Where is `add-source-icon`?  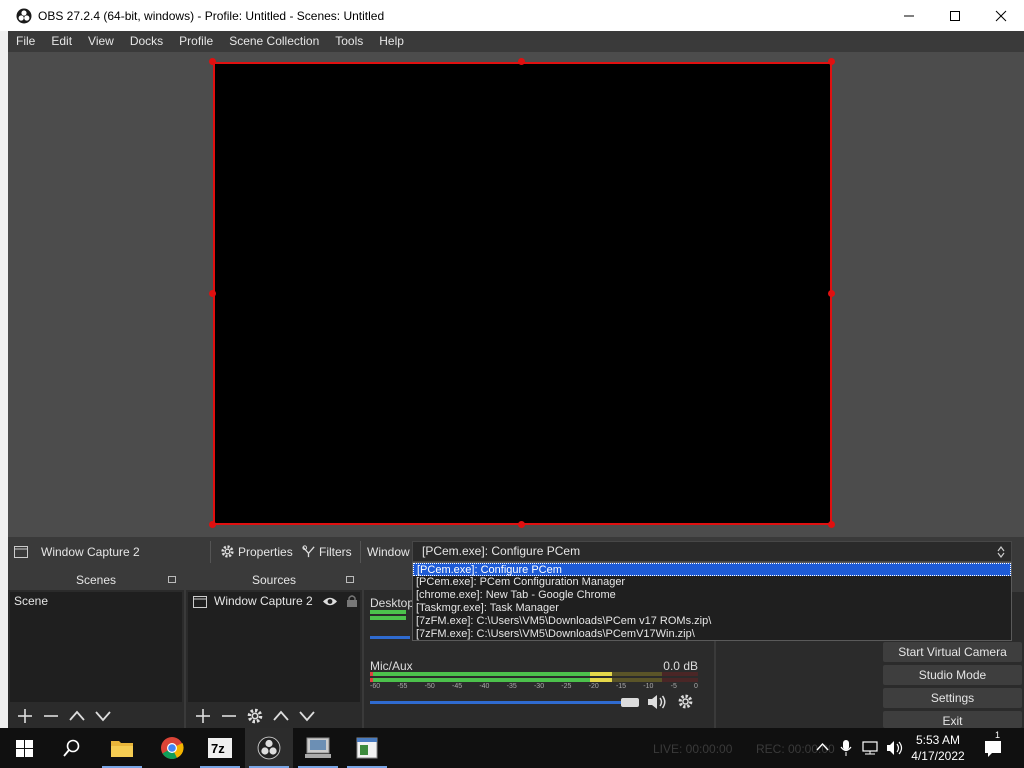 add-source-icon is located at coordinates (203, 716).